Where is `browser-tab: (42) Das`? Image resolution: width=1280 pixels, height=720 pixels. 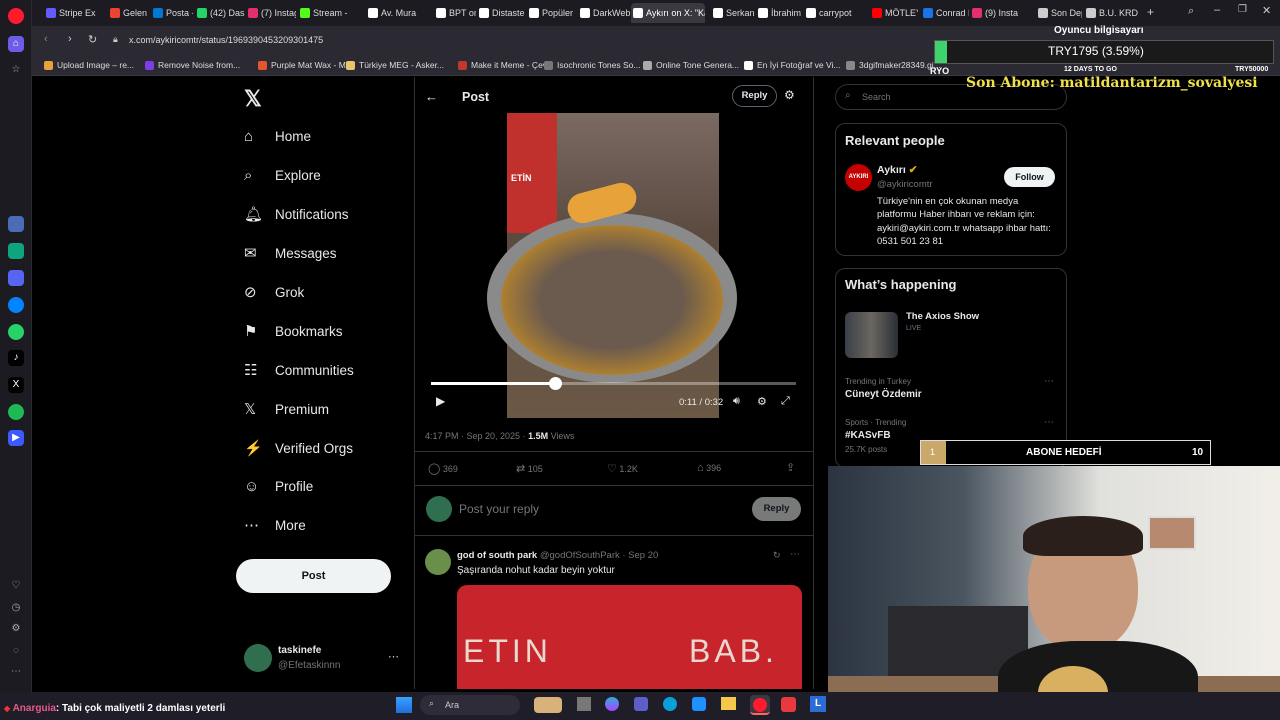 browser-tab: (42) Das is located at coordinates (220, 13).